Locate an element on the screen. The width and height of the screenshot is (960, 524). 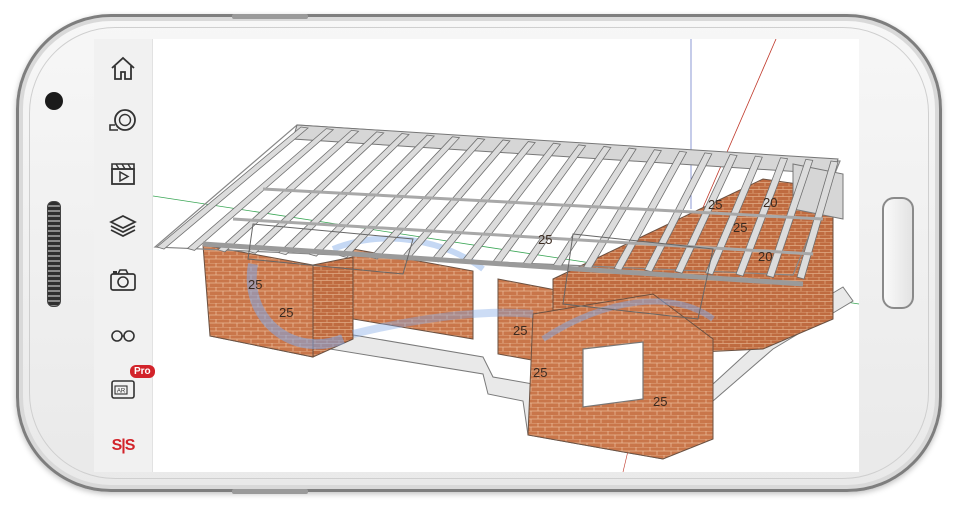
ar-button: AR Pro is located at coordinates (129, 385).